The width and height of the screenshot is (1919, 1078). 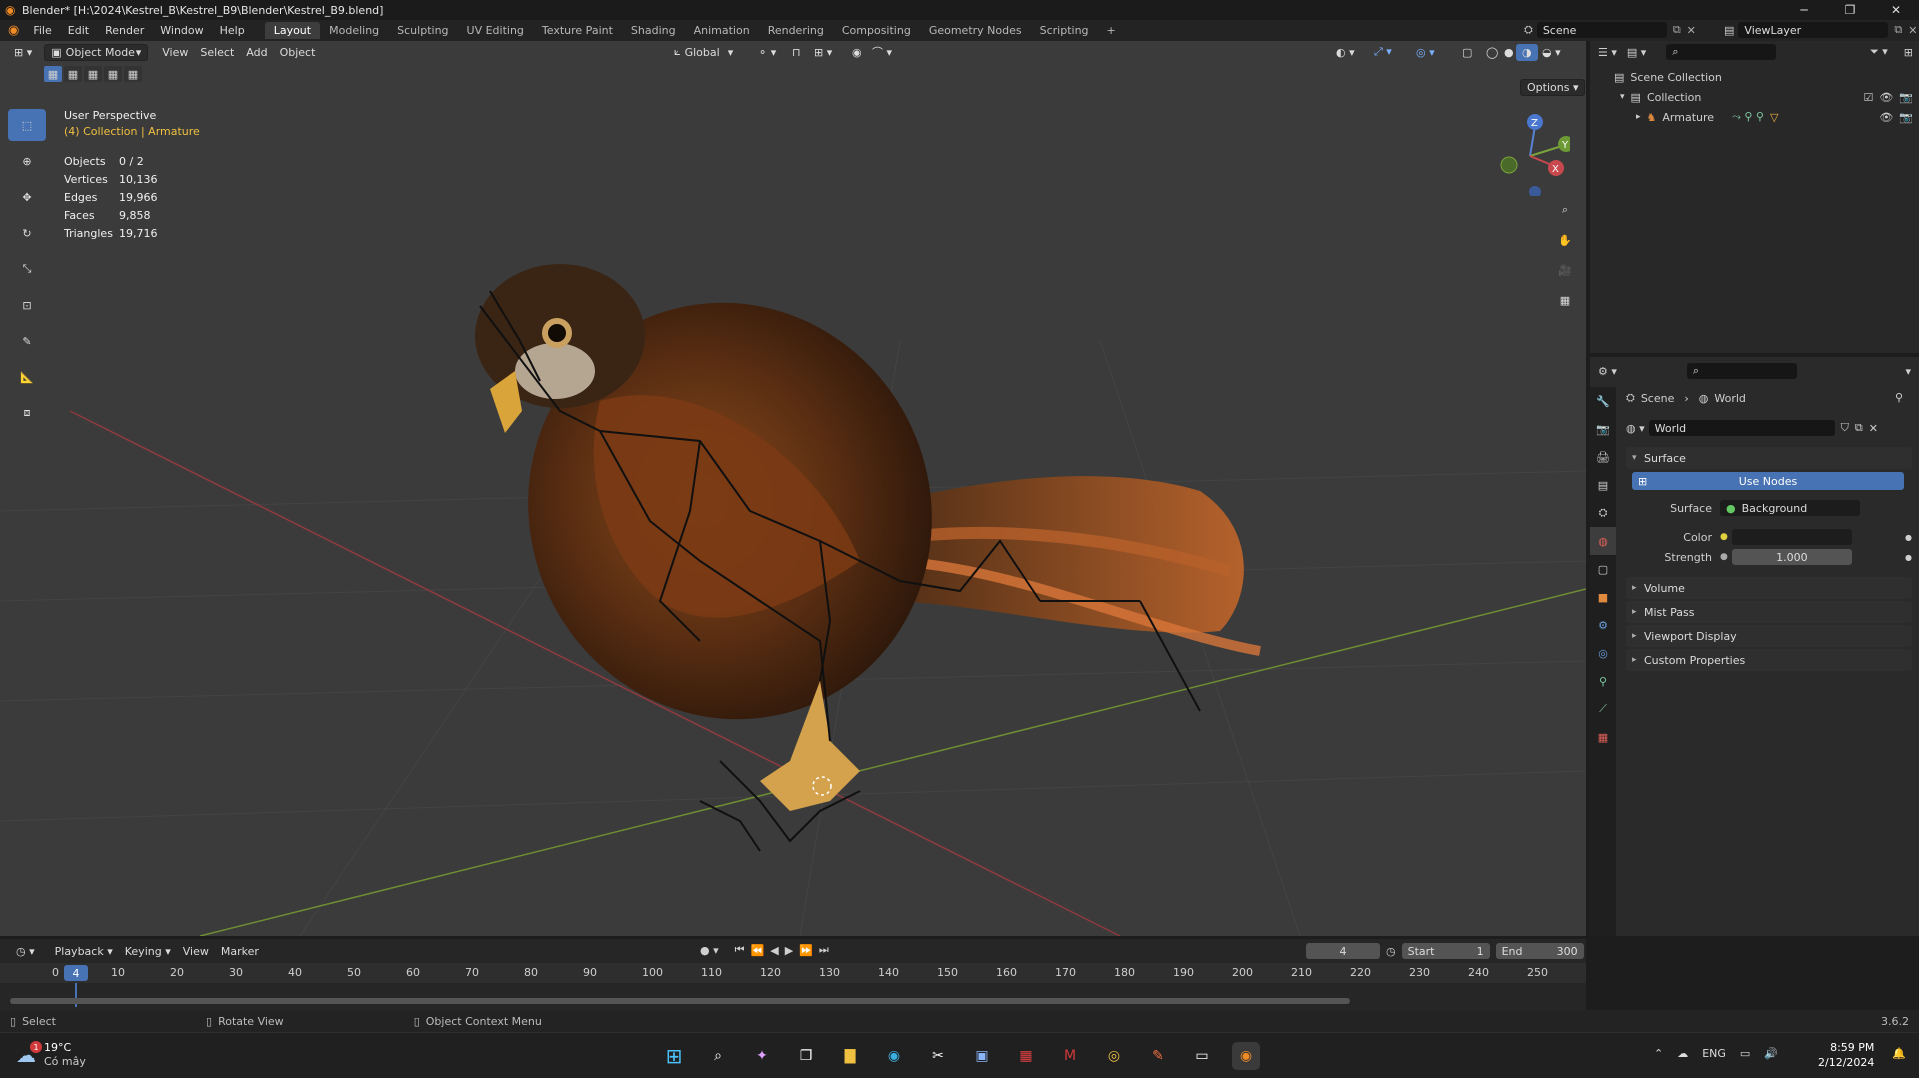 What do you see at coordinates (1908, 52) in the screenshot?
I see `new-collection-icon: ⊞` at bounding box center [1908, 52].